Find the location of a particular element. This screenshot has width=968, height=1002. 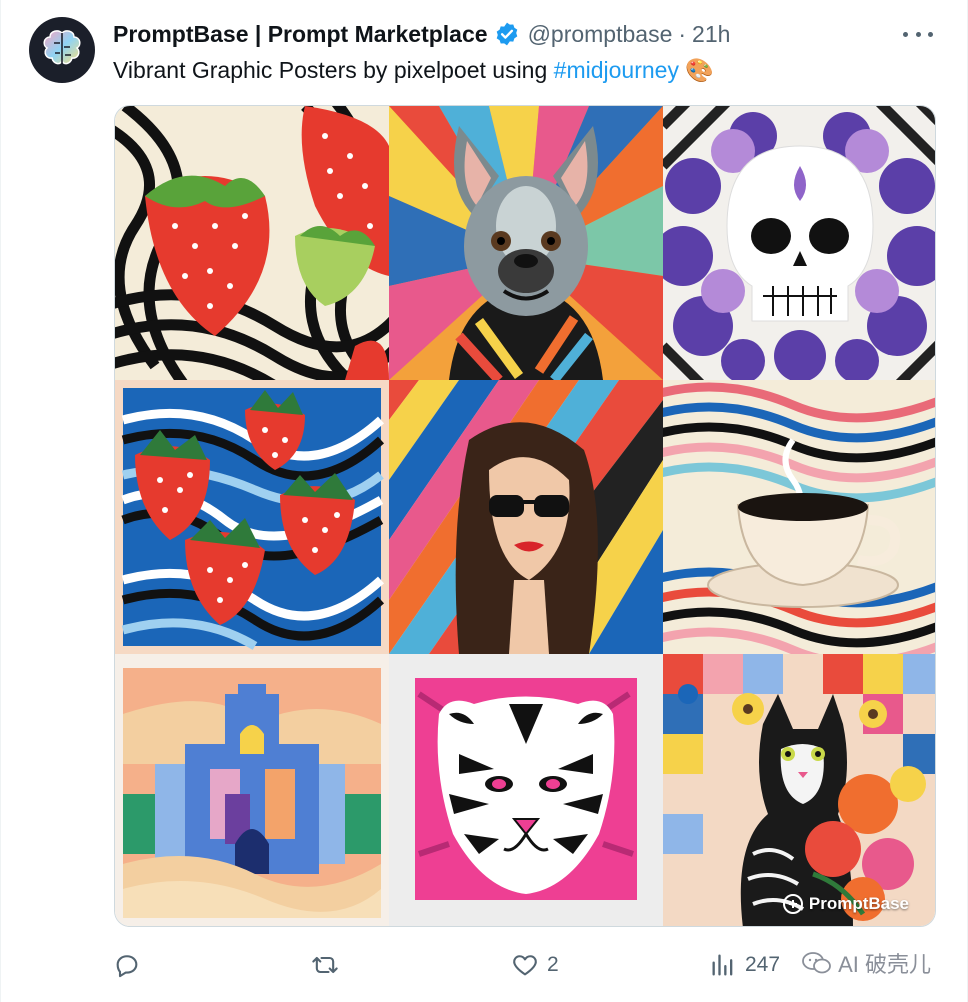

verified-badge-icon is located at coordinates (506, 34).